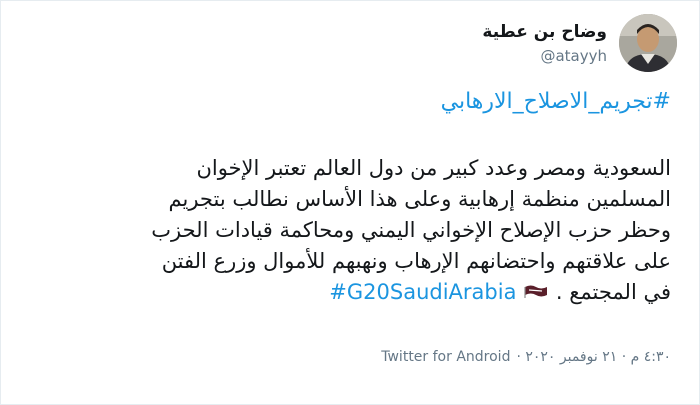 This screenshot has height=405, width=700. I want to click on tweet-timestamp: ٤:٣٠ م · ٢١ نوفمبر ٢٠٢٠ ·, so click(593, 357).